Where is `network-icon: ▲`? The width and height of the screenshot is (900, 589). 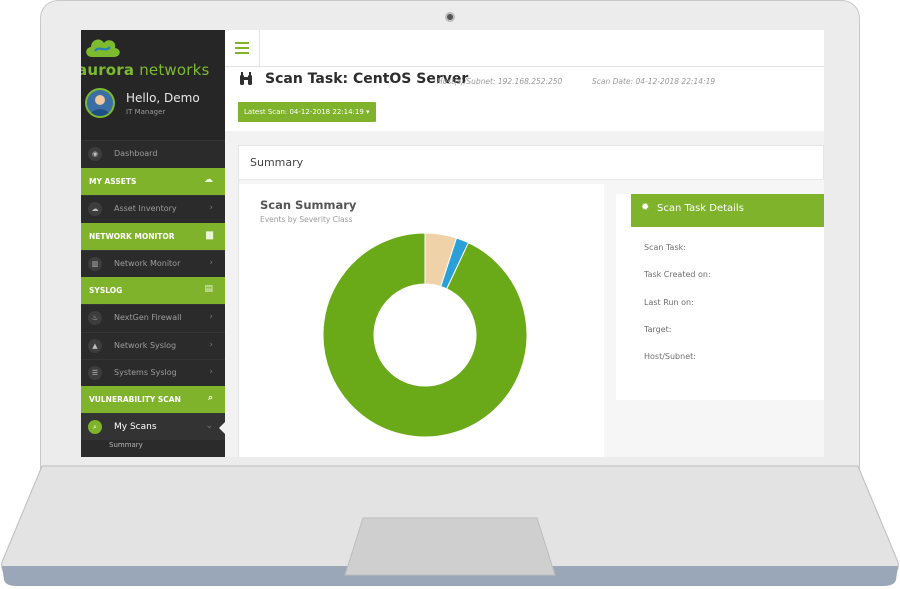
network-icon: ▲ is located at coordinates (95, 346).